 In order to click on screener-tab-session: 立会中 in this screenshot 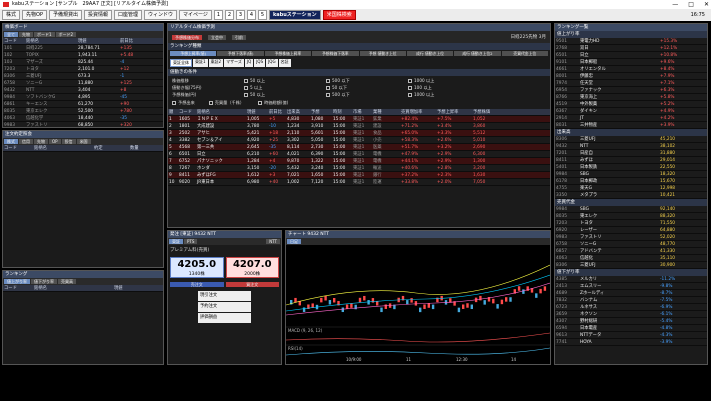, I will do `click(217, 37)`.